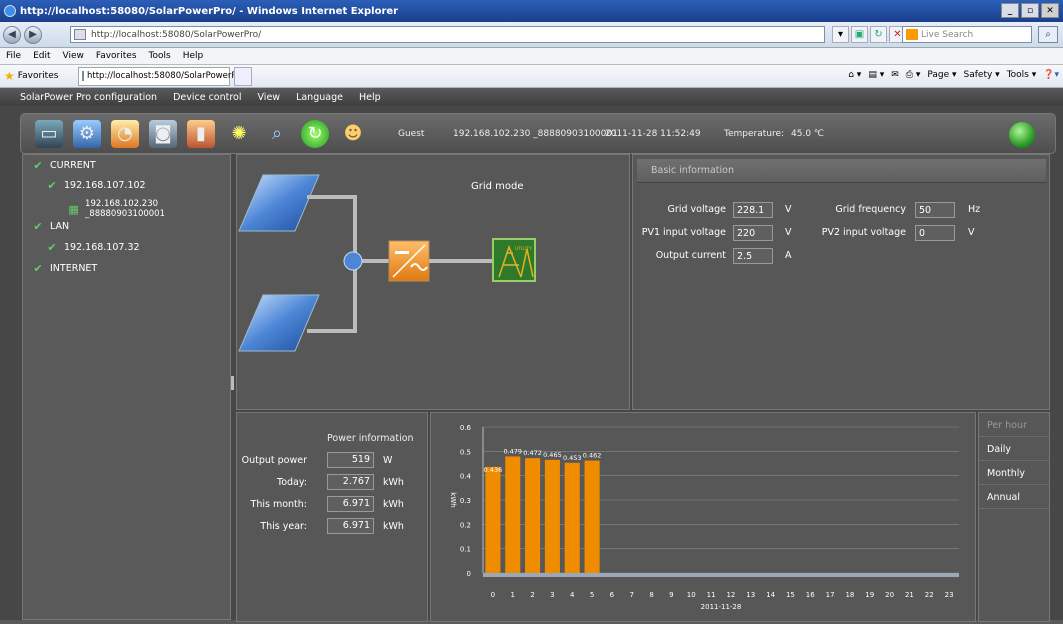 The image size is (1063, 624). Describe the element at coordinates (696, 209) in the screenshot. I see `grid-voltage-label: Grid voltage` at that location.